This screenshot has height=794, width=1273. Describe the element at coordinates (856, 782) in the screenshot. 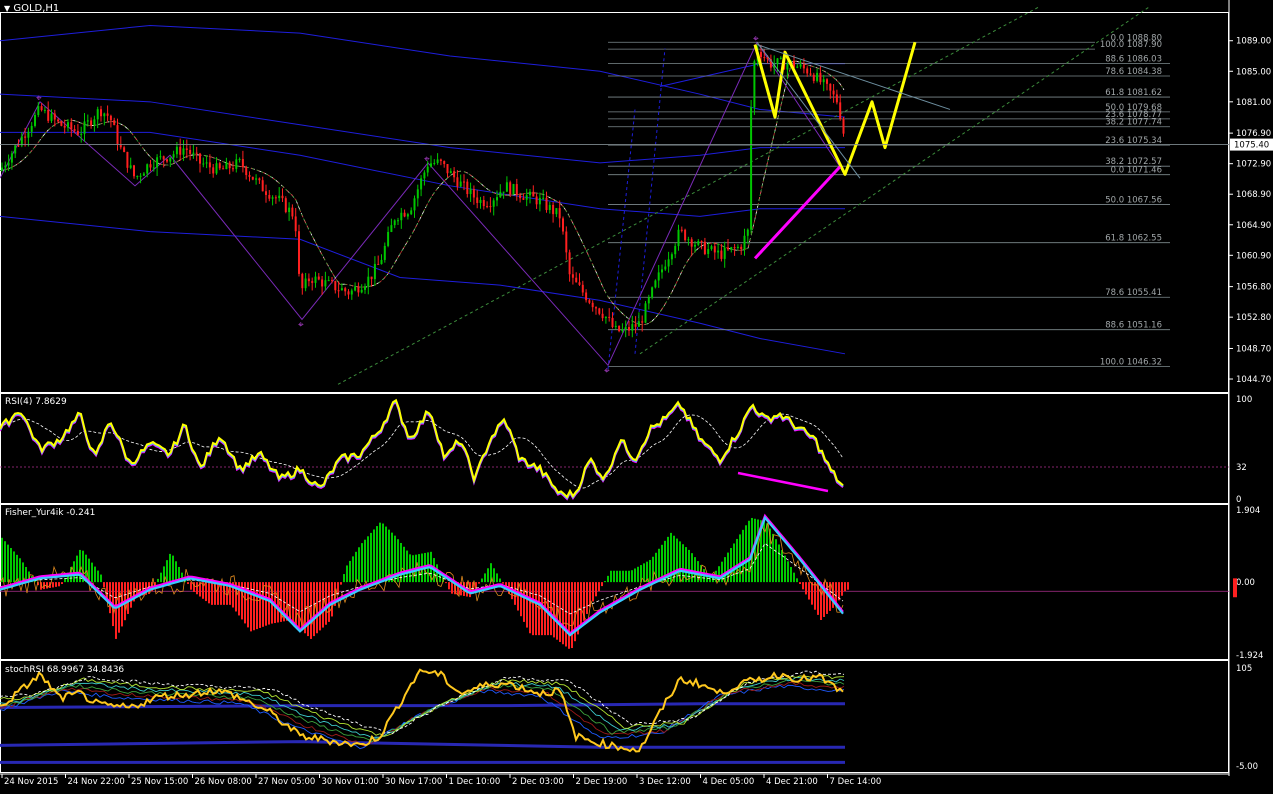

I see `time-tick-label: 7 Dec 14:00` at that location.